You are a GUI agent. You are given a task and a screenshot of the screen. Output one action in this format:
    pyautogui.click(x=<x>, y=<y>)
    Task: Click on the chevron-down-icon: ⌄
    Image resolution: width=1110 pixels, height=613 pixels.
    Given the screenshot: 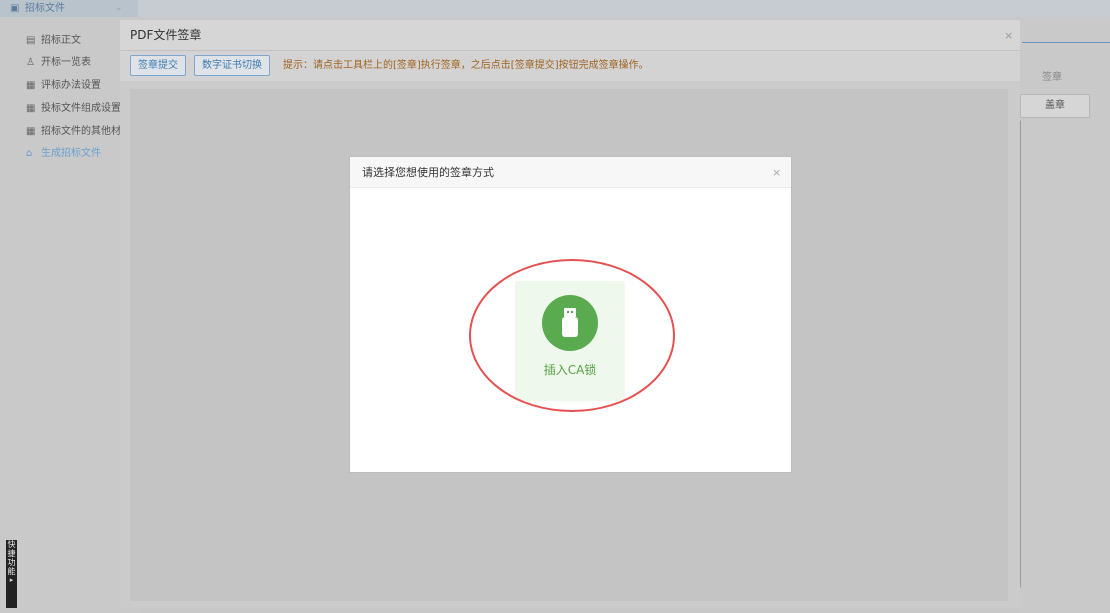 What is the action you would take?
    pyautogui.click(x=119, y=8)
    